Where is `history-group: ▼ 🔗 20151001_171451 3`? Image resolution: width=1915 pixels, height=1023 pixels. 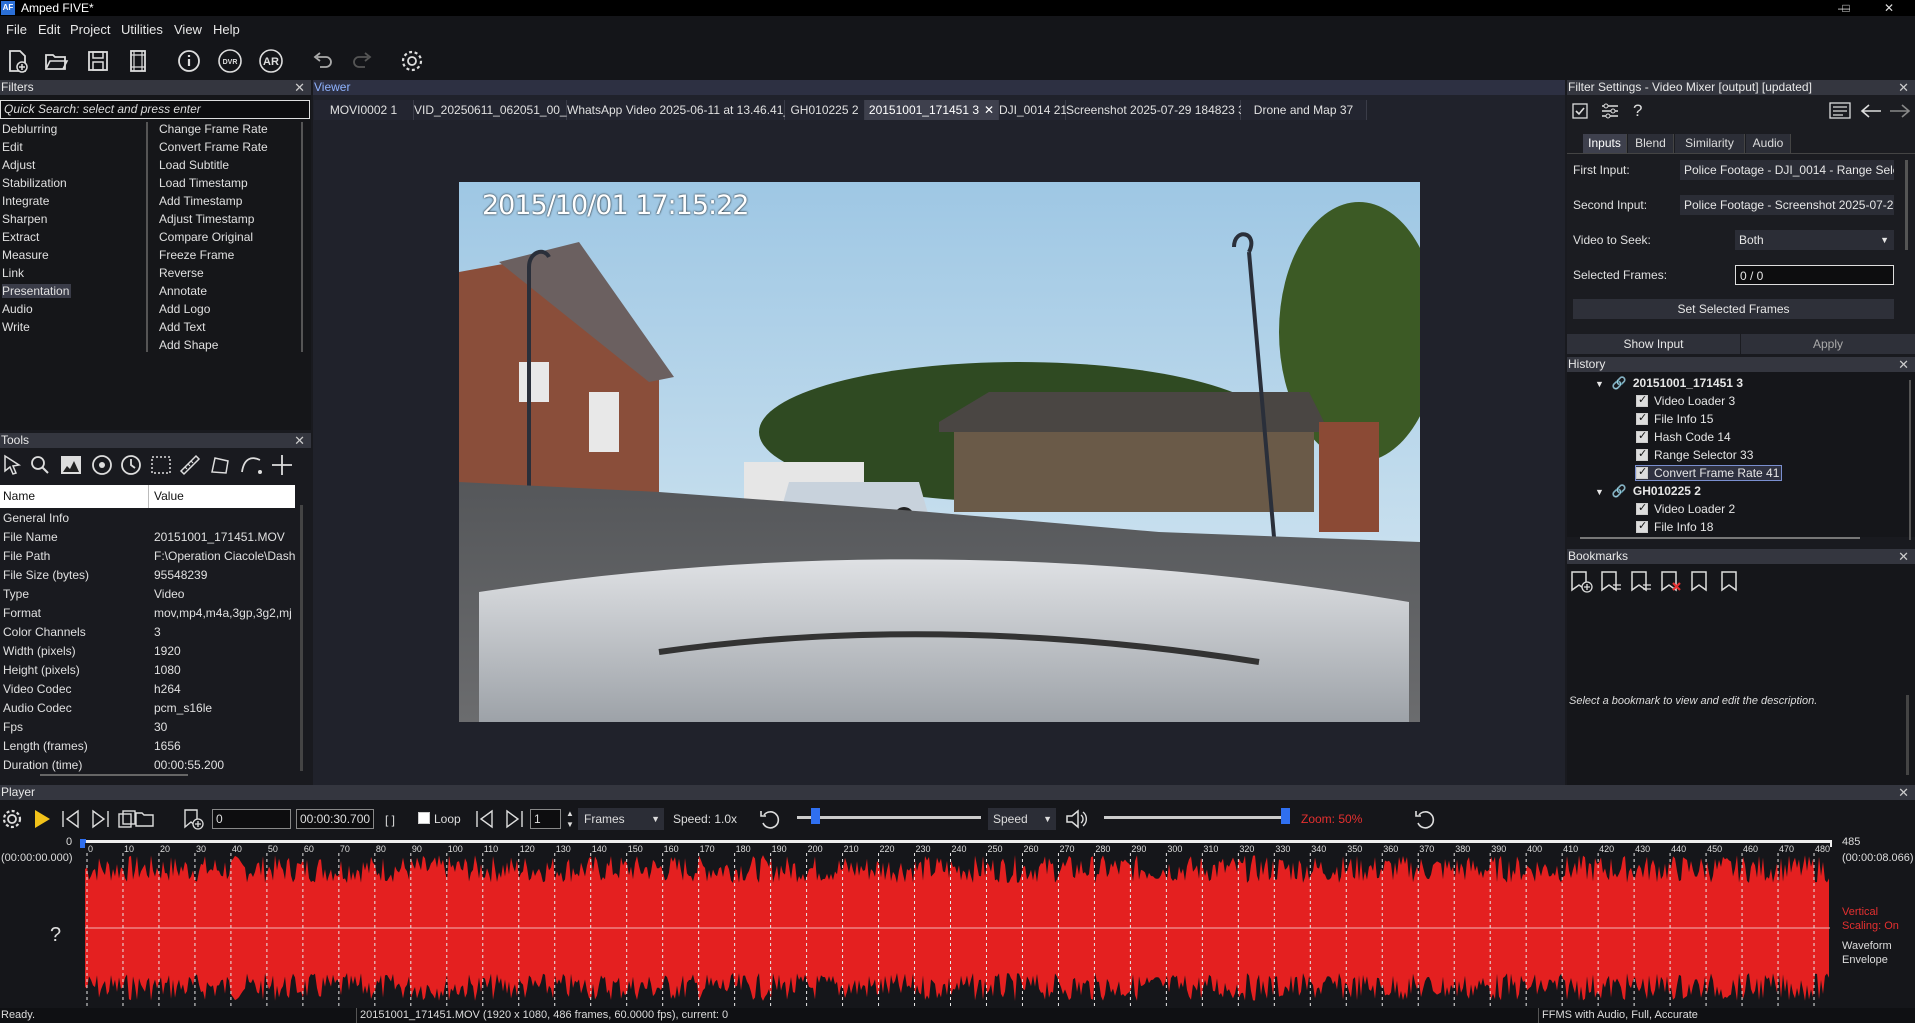 history-group: ▼ 🔗 20151001_171451 3 is located at coordinates (1669, 383).